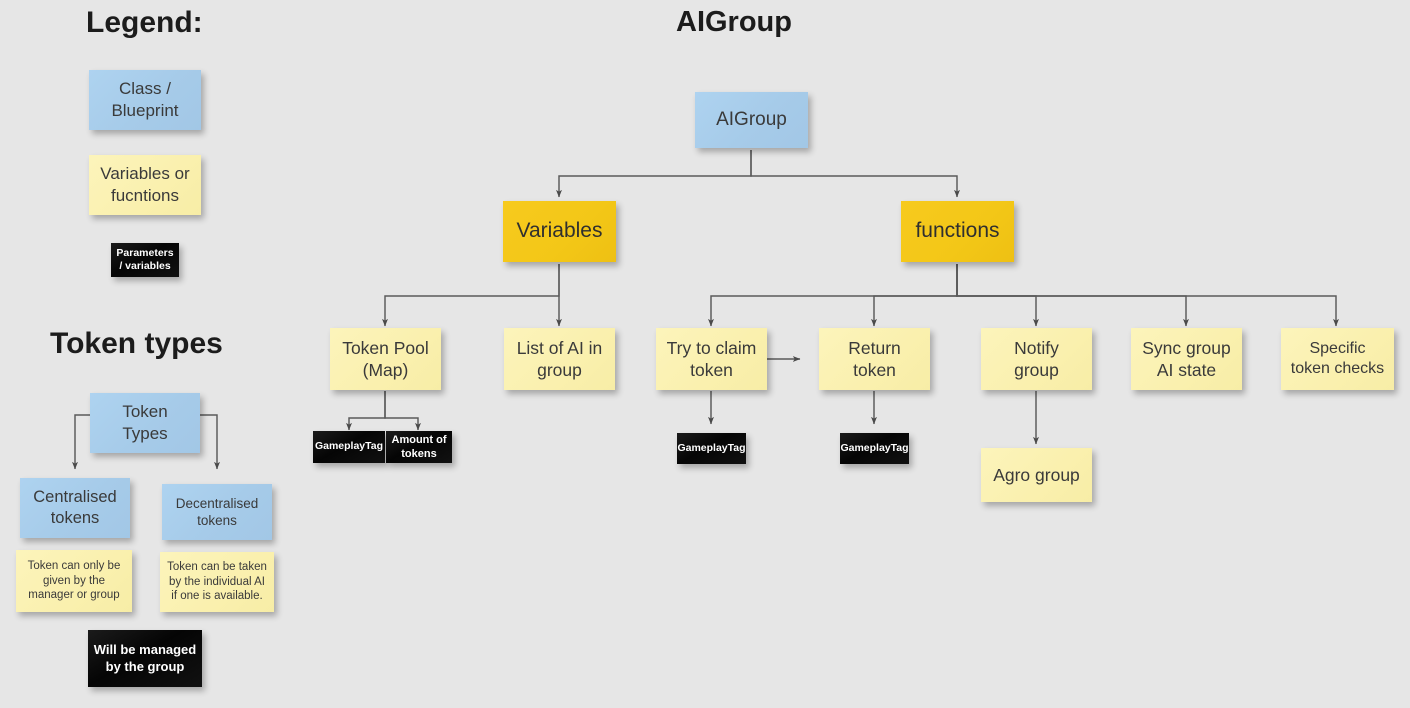 Image resolution: width=1410 pixels, height=708 pixels. What do you see at coordinates (711, 359) in the screenshot?
I see `node-try-to-claim-token: Try to claim token` at bounding box center [711, 359].